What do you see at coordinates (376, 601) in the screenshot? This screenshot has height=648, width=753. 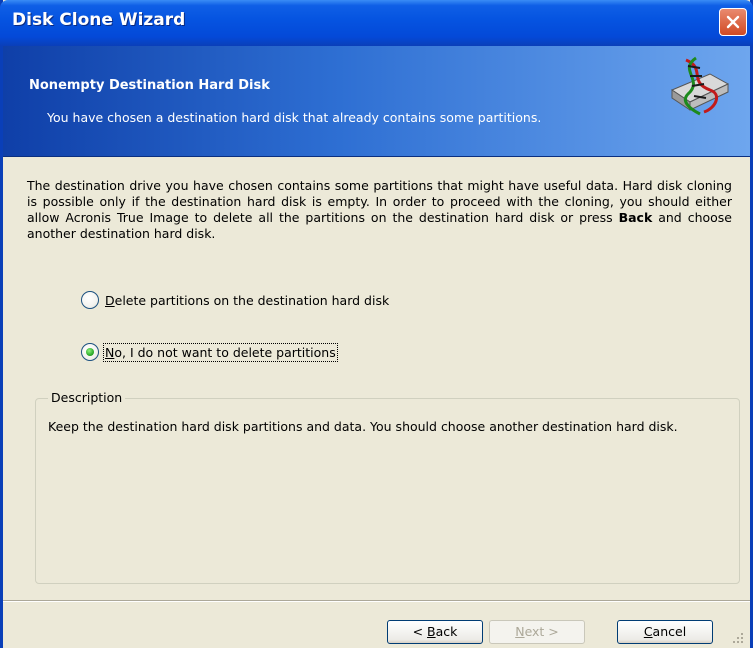 I see `footer-divider` at bounding box center [376, 601].